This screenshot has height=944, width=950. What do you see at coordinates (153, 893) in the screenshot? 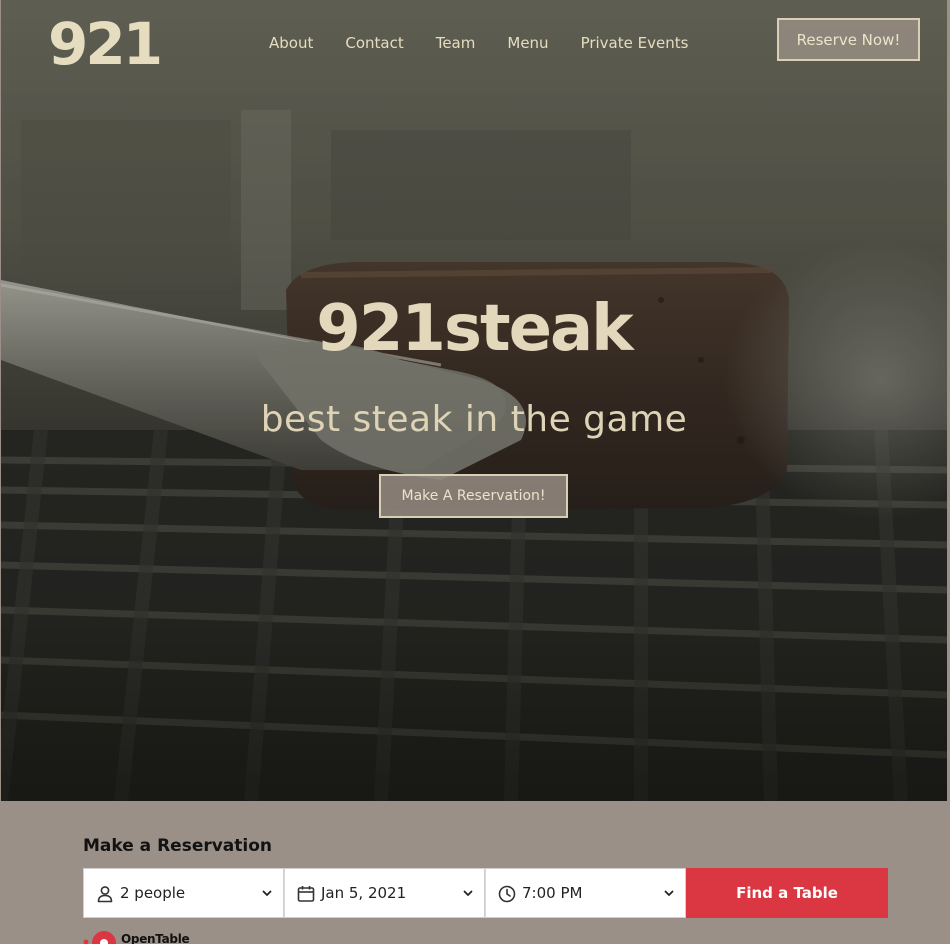
I see `party-size-value: 2 people` at bounding box center [153, 893].